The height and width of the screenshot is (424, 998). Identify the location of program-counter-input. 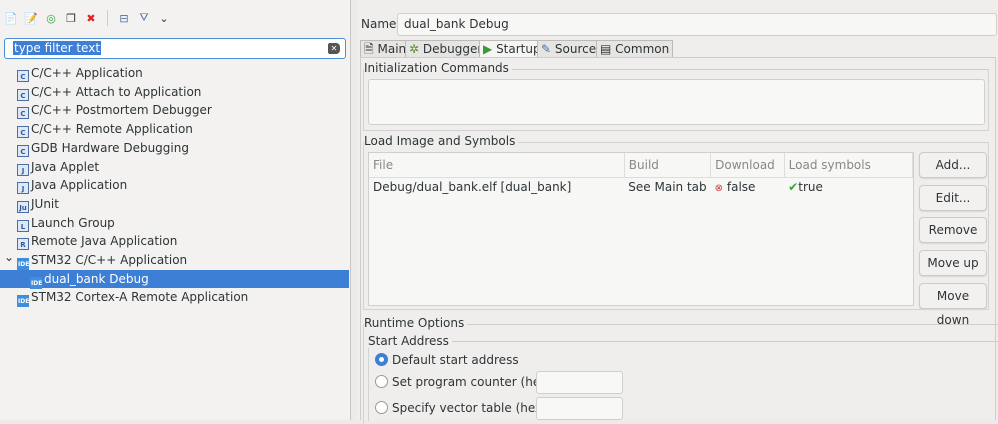
(579, 382).